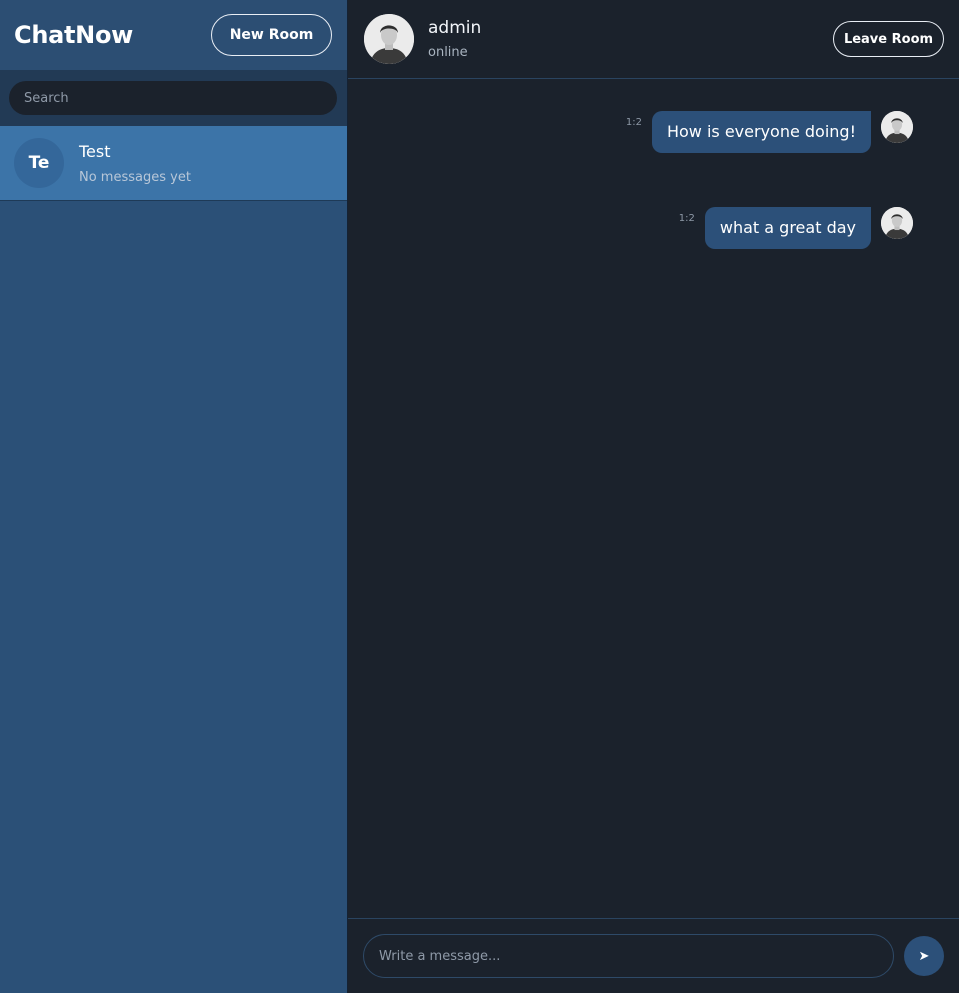 The height and width of the screenshot is (993, 959). I want to click on room-avatar: Te, so click(39, 163).